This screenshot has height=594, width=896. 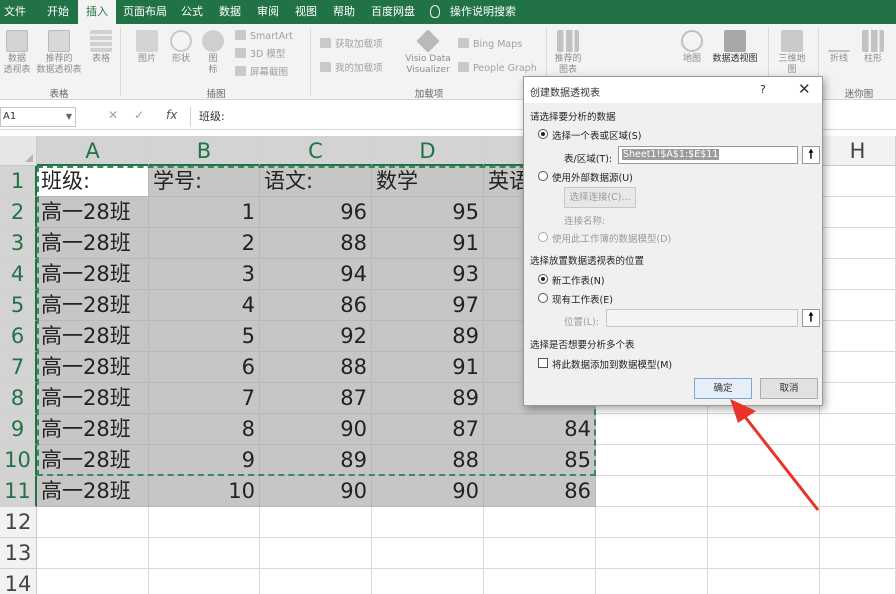 What do you see at coordinates (18, 429) in the screenshot?
I see `row-header-9: 9` at bounding box center [18, 429].